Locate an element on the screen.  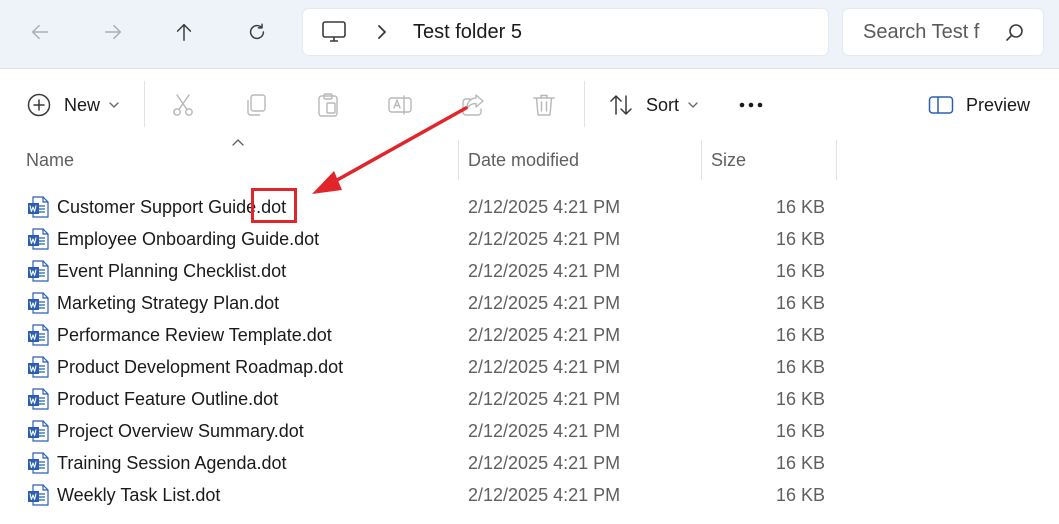
annotation-highlight-box is located at coordinates (274, 205).